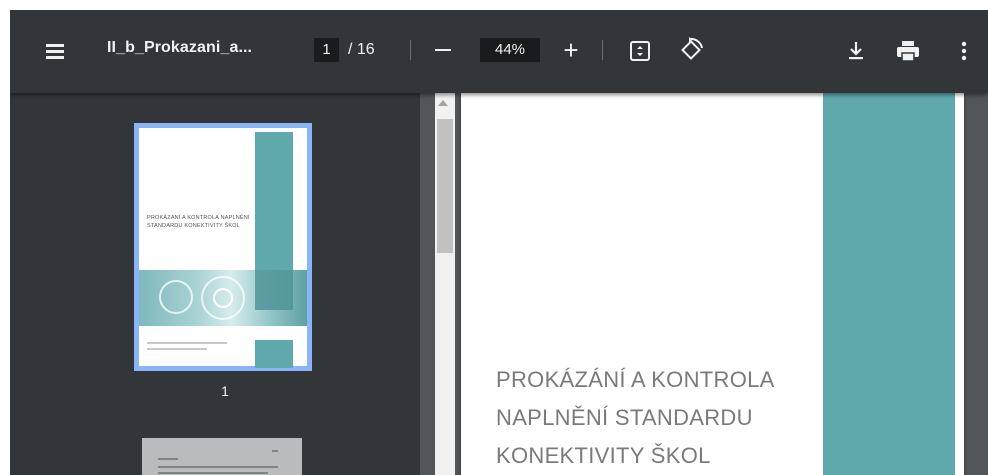 This screenshot has height=475, width=988. What do you see at coordinates (55, 51) in the screenshot?
I see `menu-icon` at bounding box center [55, 51].